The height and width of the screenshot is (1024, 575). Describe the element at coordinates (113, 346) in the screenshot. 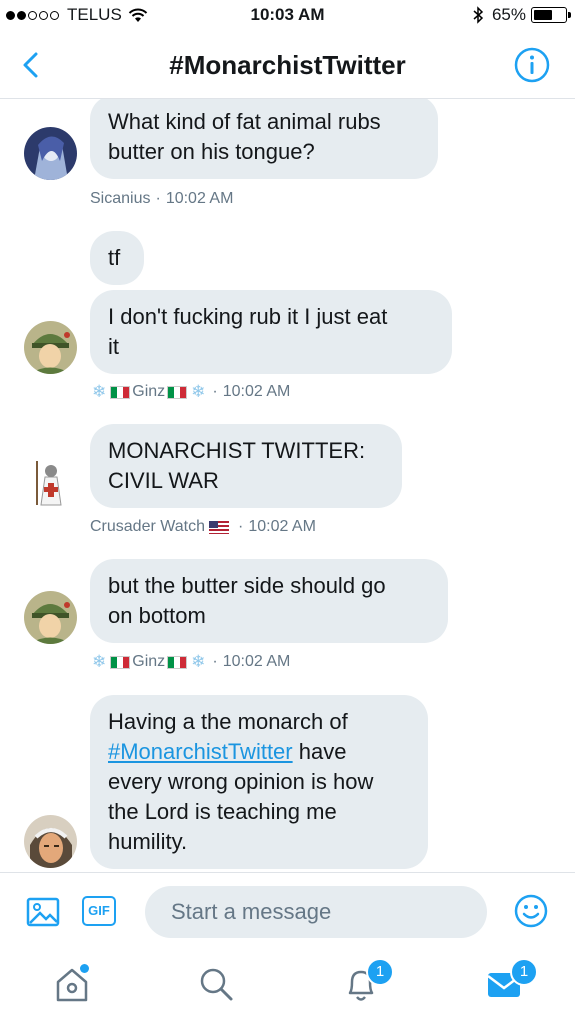

I see `message-text: it` at that location.